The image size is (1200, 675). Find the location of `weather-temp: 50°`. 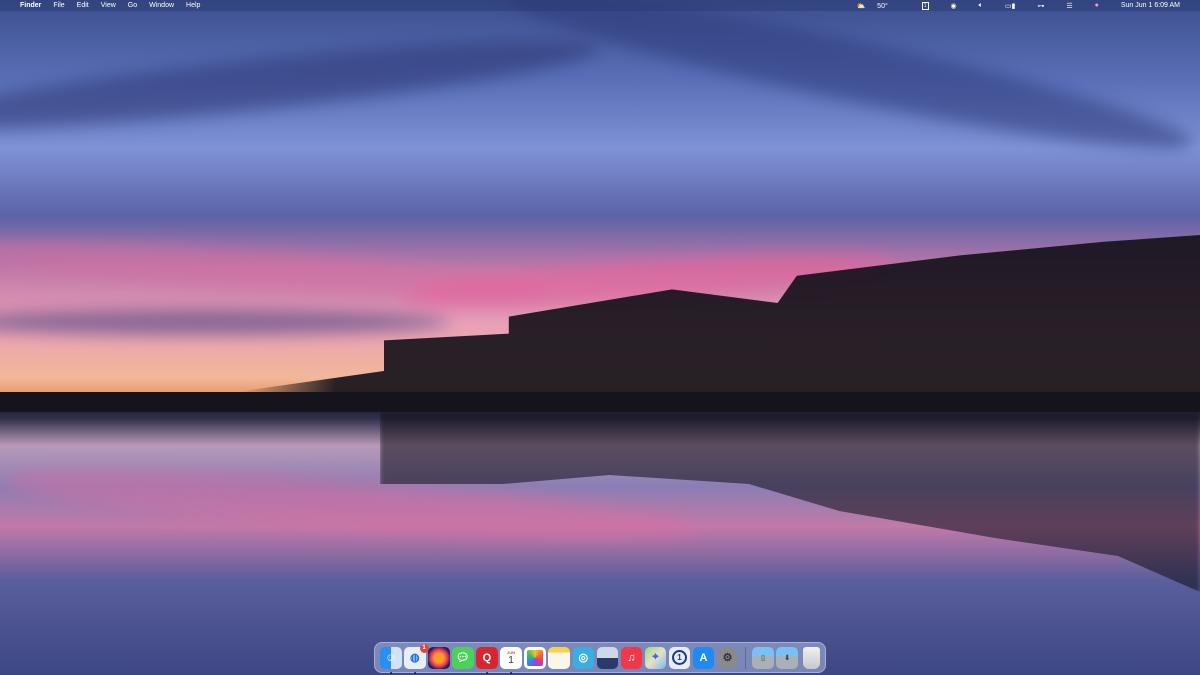

weather-temp: 50° is located at coordinates (882, 6).